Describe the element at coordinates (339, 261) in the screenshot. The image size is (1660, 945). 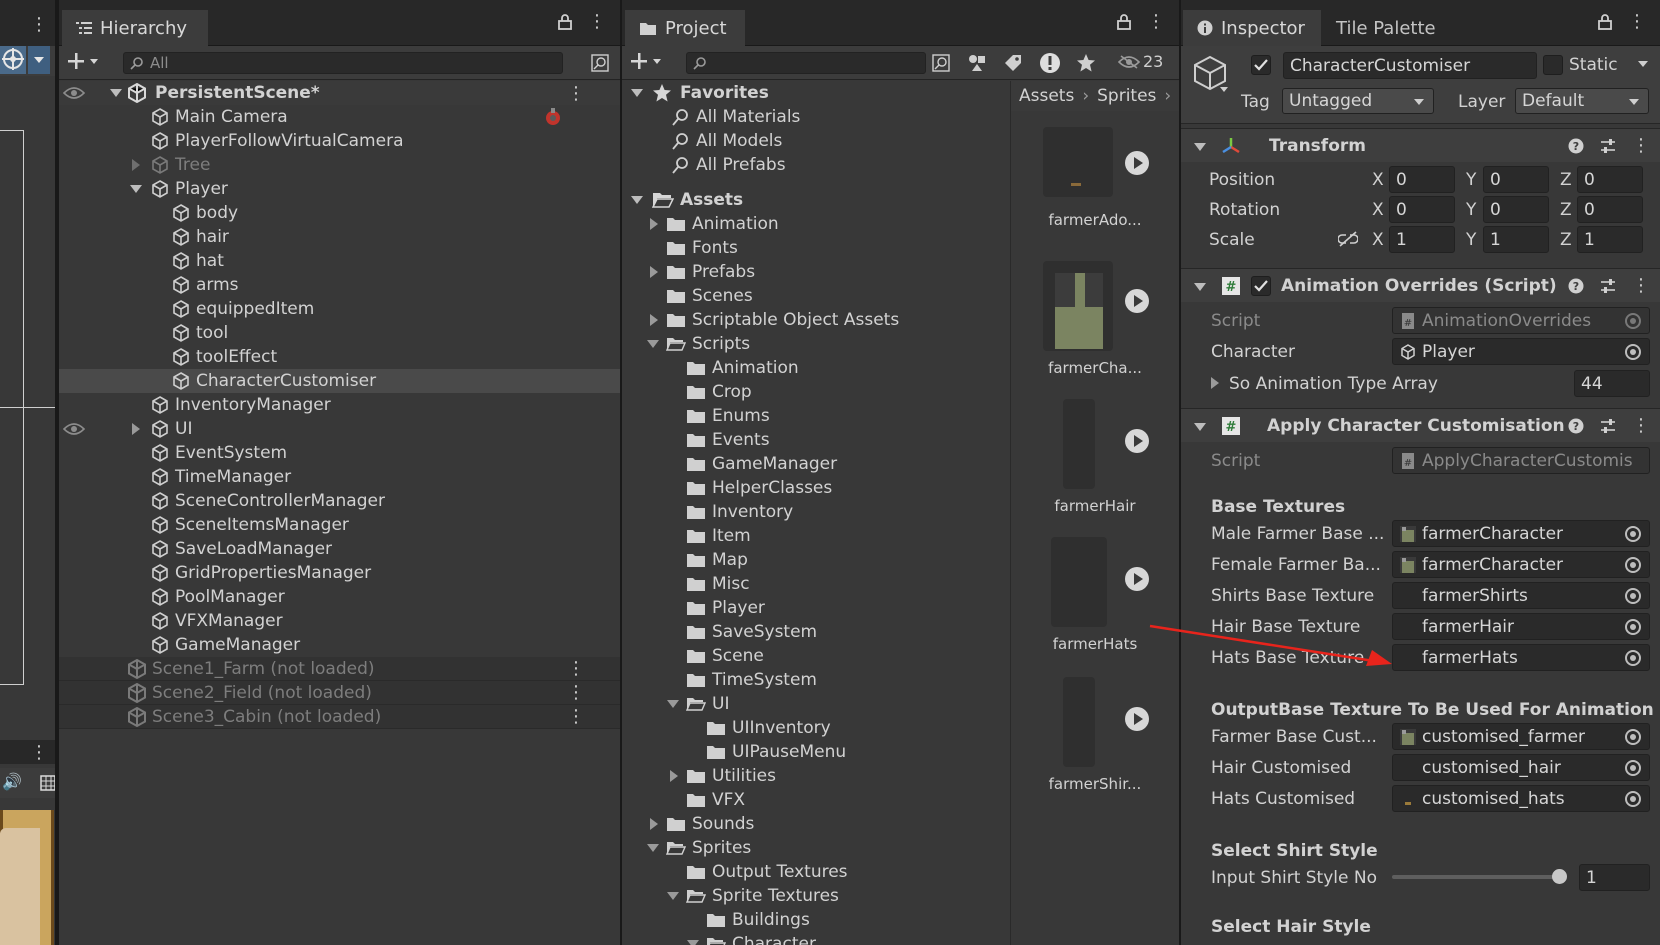
I see `hierarchy-item-hat: hat` at that location.